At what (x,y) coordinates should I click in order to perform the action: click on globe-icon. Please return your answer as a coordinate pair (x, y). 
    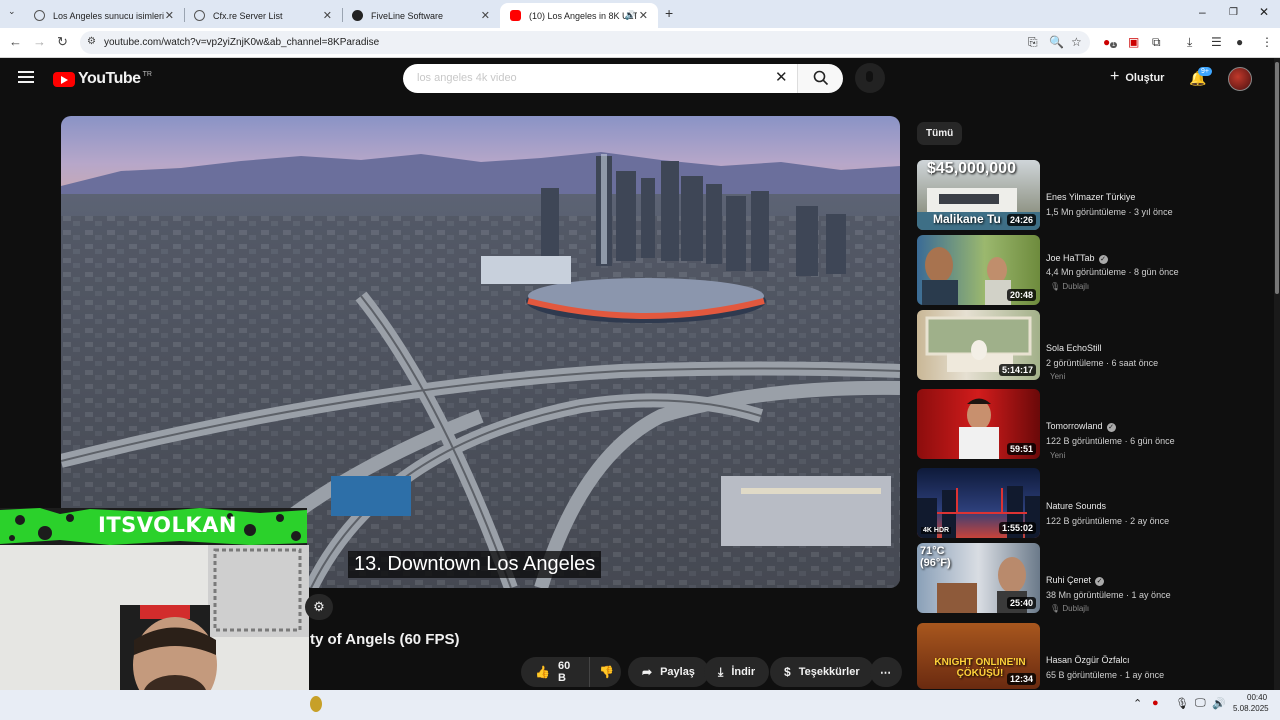
    Looking at the image, I should click on (199, 15).